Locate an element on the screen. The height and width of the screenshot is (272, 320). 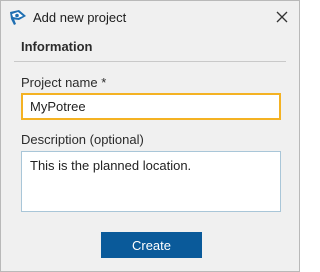
dialog-title: Add new project is located at coordinates (80, 17).